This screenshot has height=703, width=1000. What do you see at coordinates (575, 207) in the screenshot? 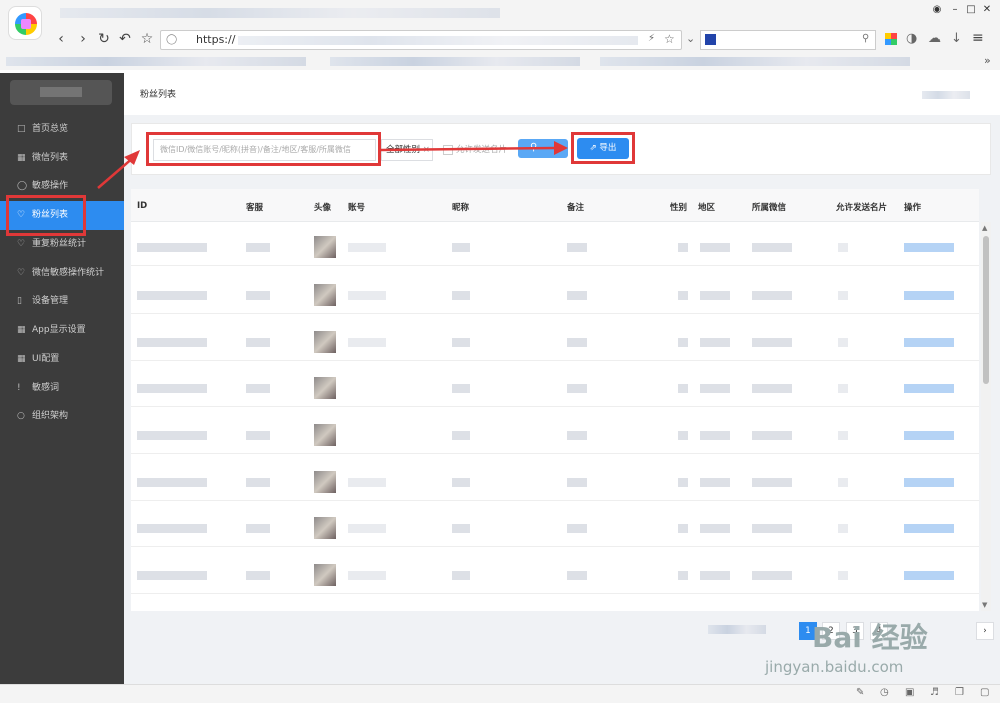
I see `column-header-remark: 备注` at bounding box center [575, 207].